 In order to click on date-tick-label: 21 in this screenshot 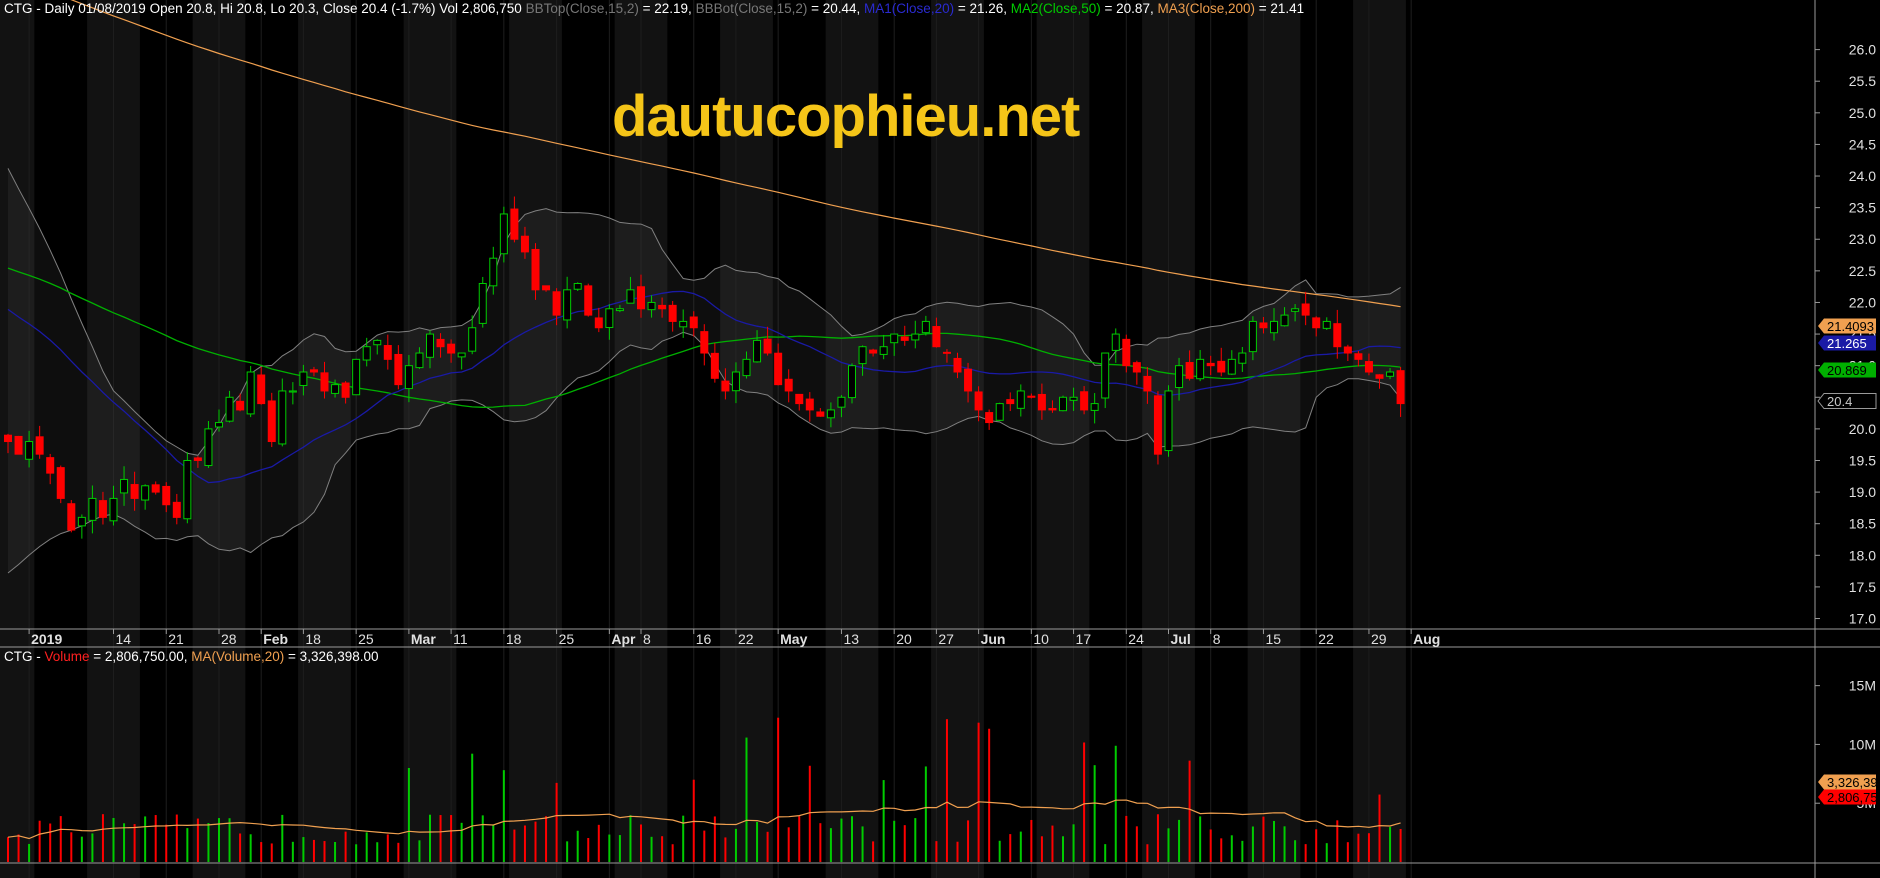, I will do `click(176, 639)`.